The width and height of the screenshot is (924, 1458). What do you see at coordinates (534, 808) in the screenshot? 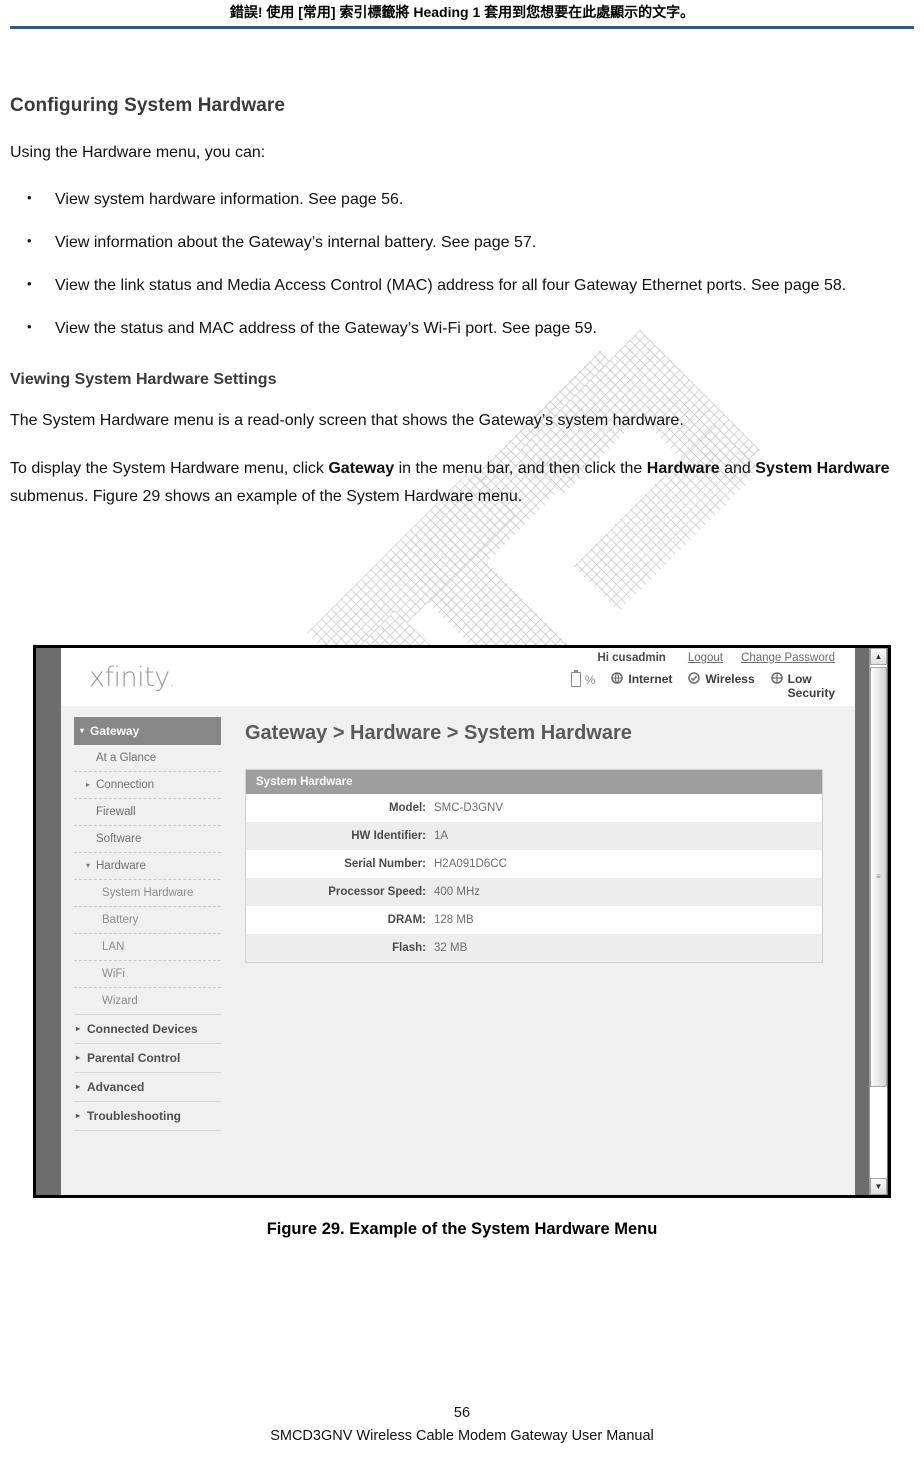
I see `table-row: Model: SMC-D3GNV` at bounding box center [534, 808].